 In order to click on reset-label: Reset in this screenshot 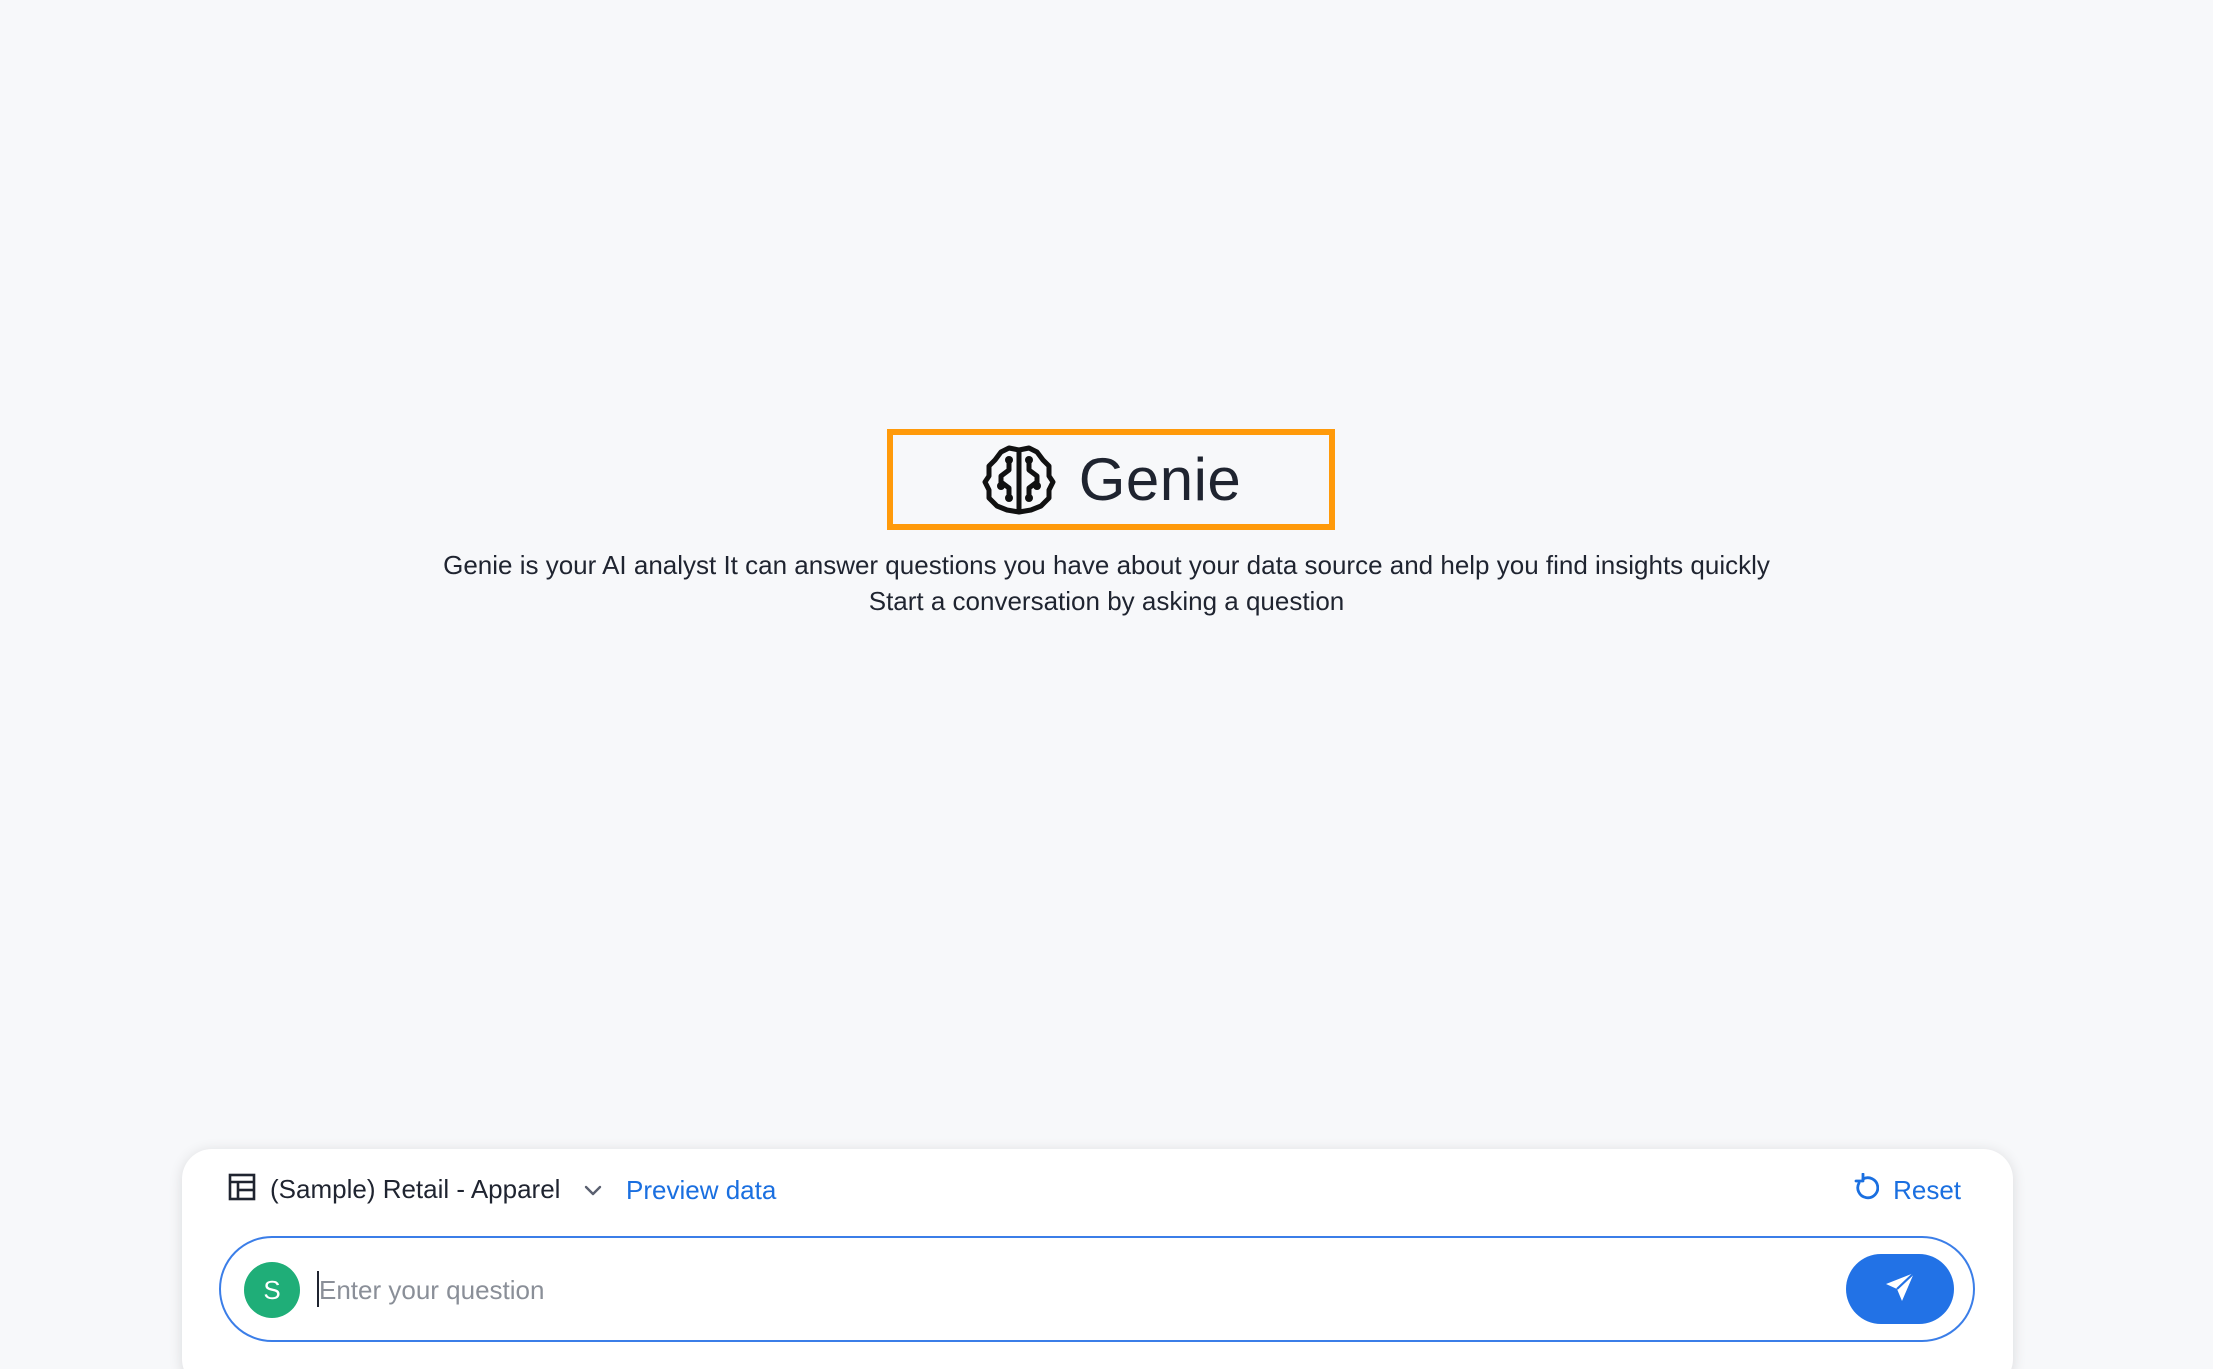, I will do `click(1927, 1190)`.